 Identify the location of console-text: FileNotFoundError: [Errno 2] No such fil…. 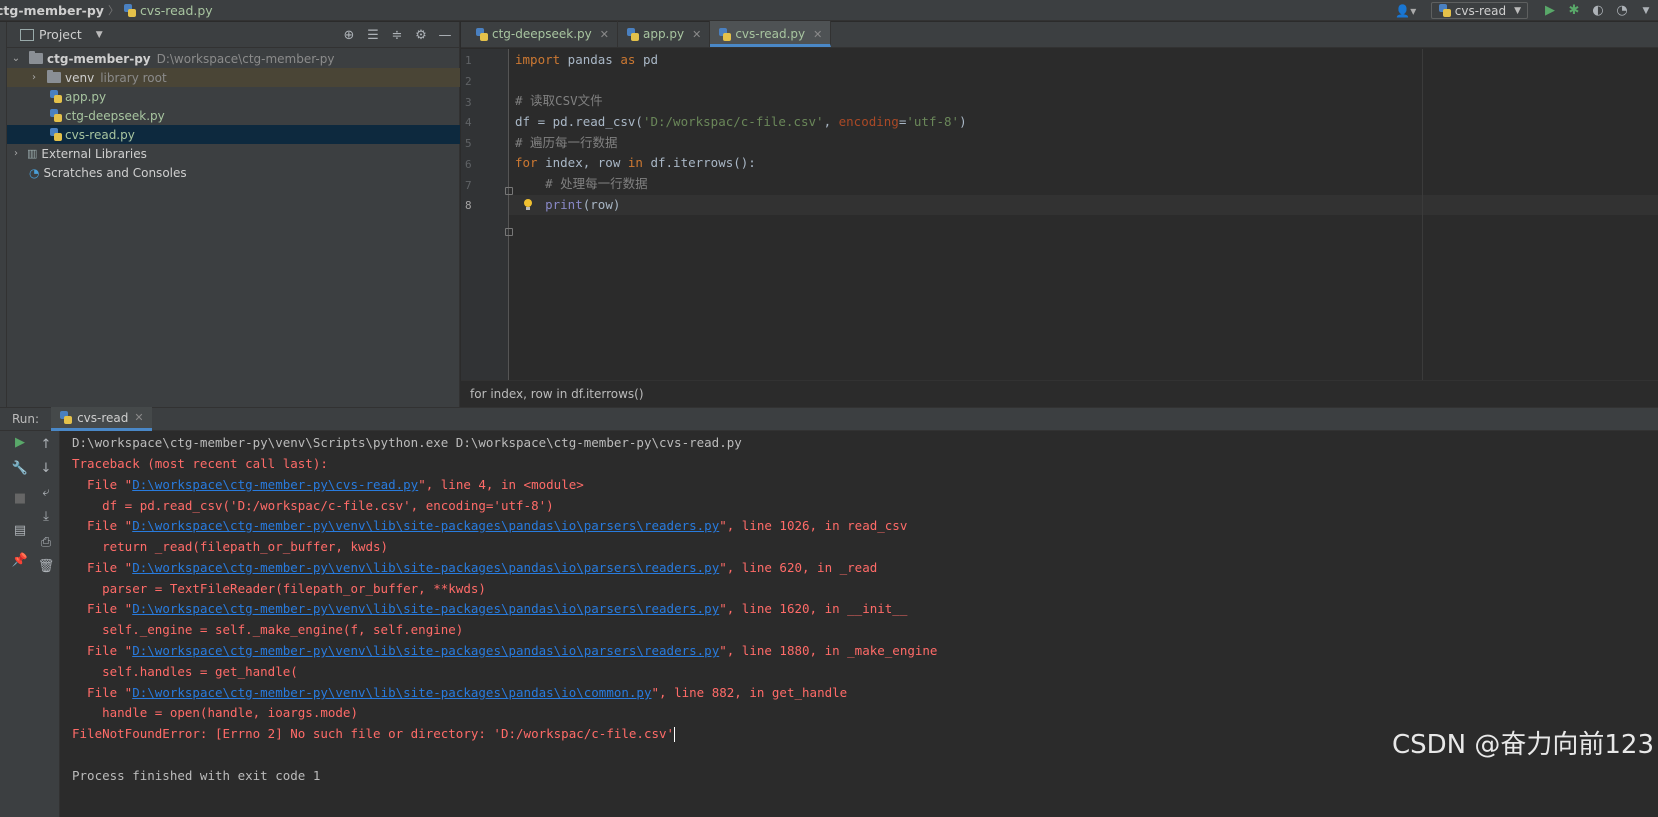
(373, 733).